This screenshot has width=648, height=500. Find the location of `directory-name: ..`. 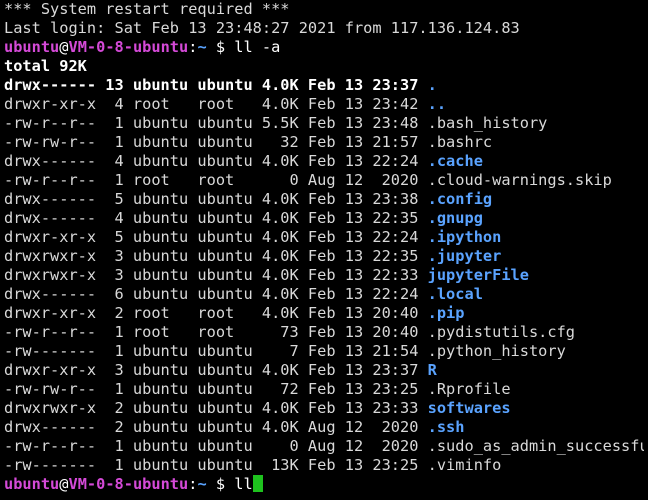

directory-name: .. is located at coordinates (437, 104).